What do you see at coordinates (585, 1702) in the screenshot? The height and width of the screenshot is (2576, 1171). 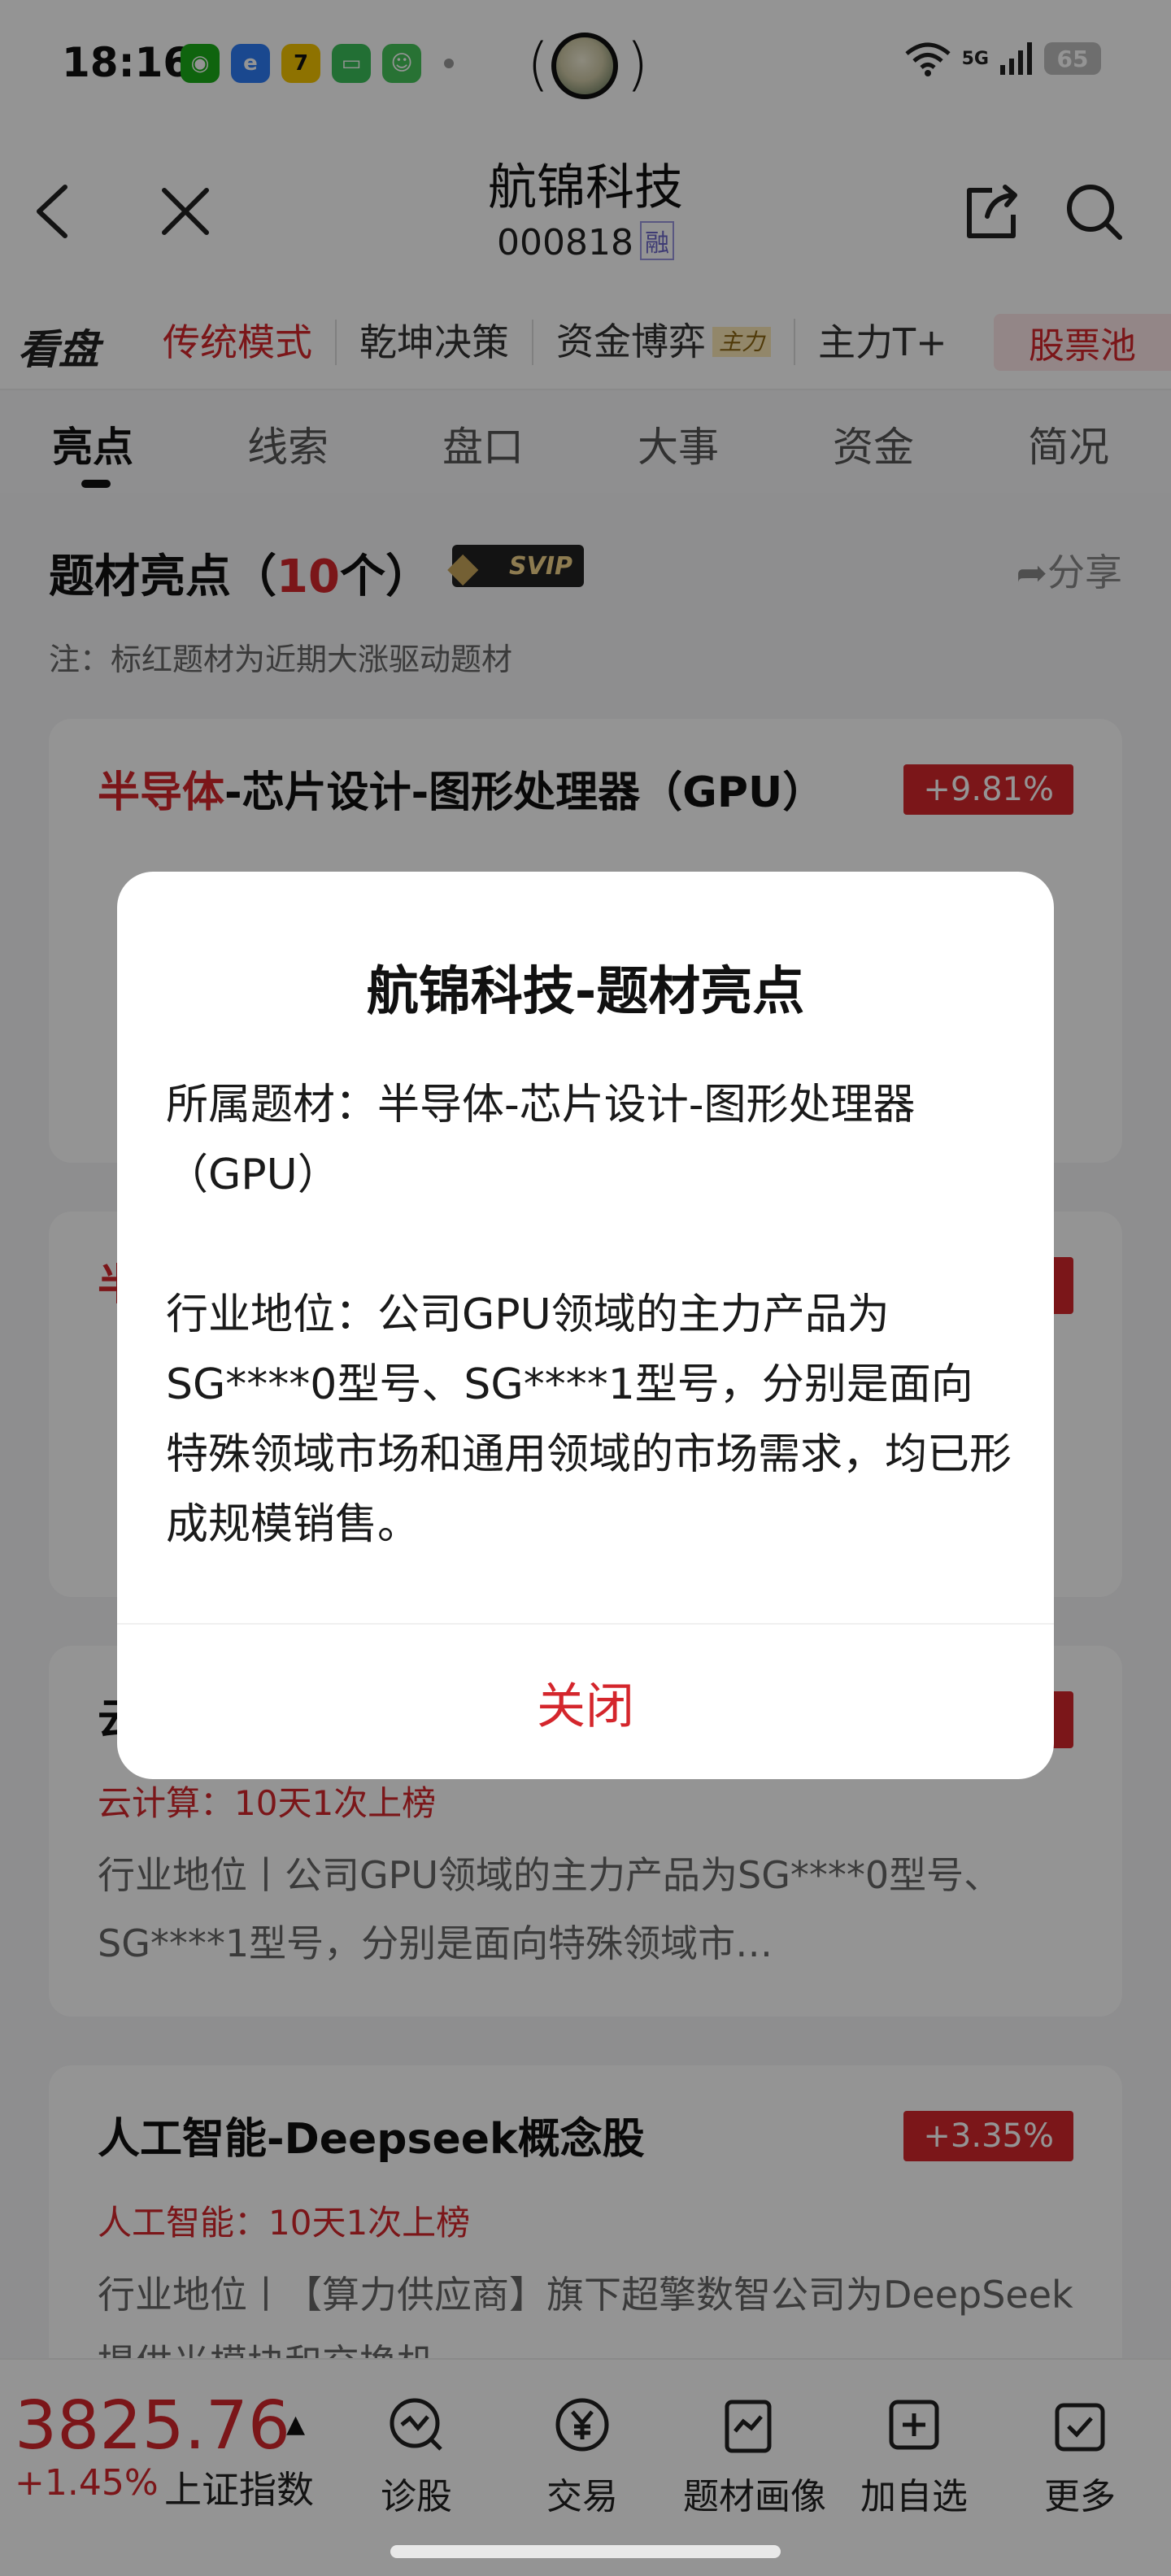 I see `dialog-close-button: 关闭` at bounding box center [585, 1702].